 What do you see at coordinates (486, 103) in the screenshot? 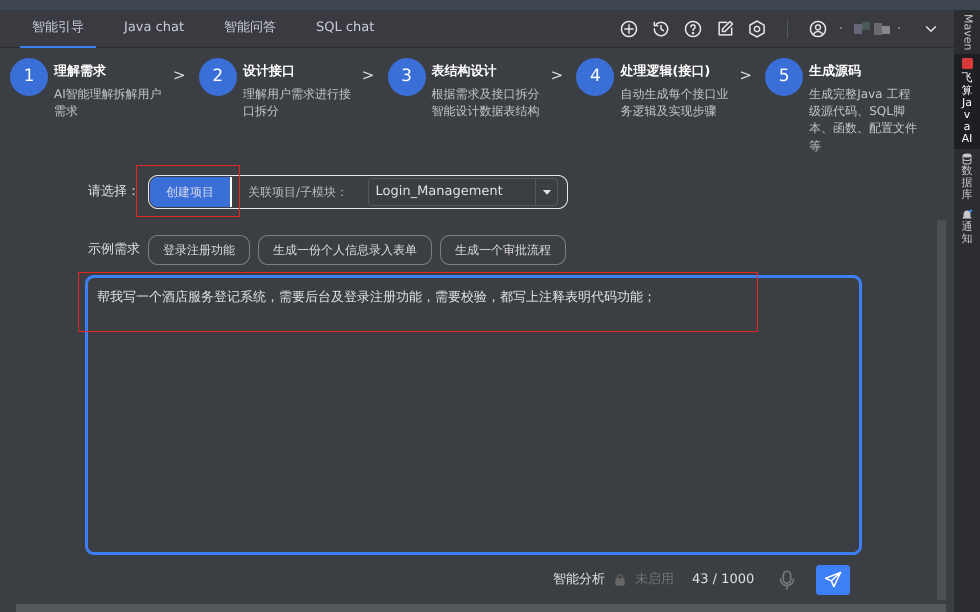
I see `step-description: 根据需求及接口拆分智能设计数据表结构` at bounding box center [486, 103].